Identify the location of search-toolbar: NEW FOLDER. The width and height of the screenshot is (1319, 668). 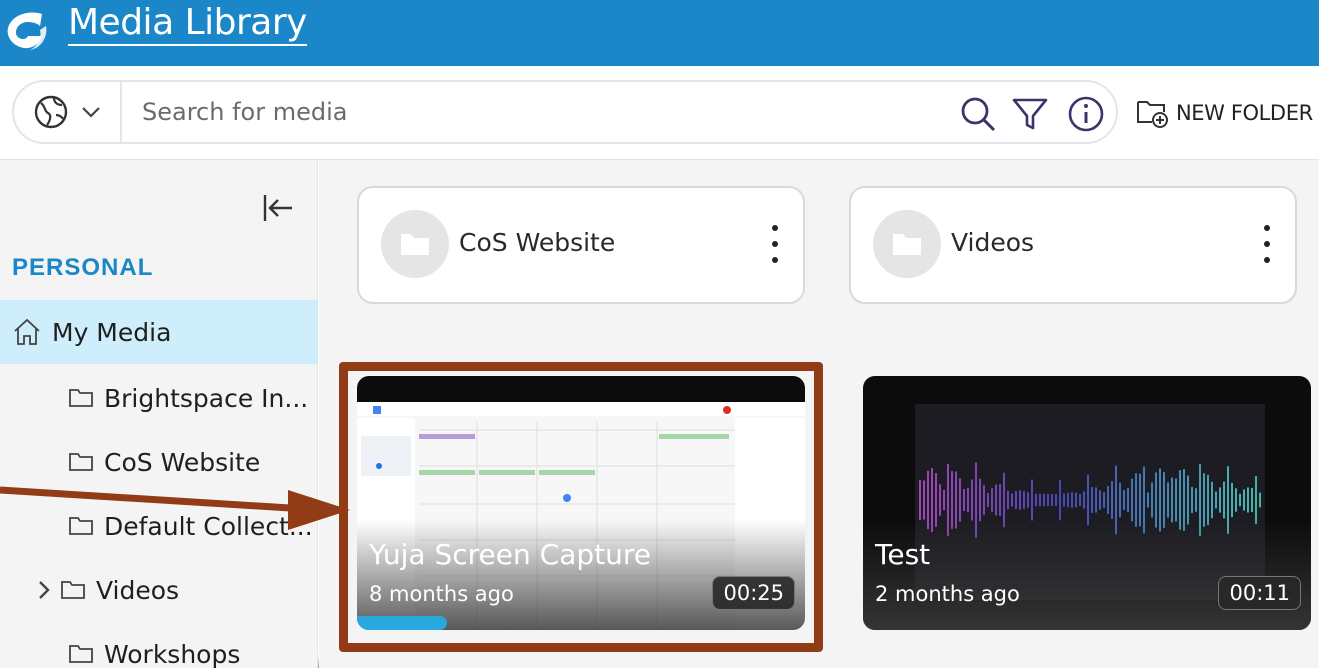
(659, 113).